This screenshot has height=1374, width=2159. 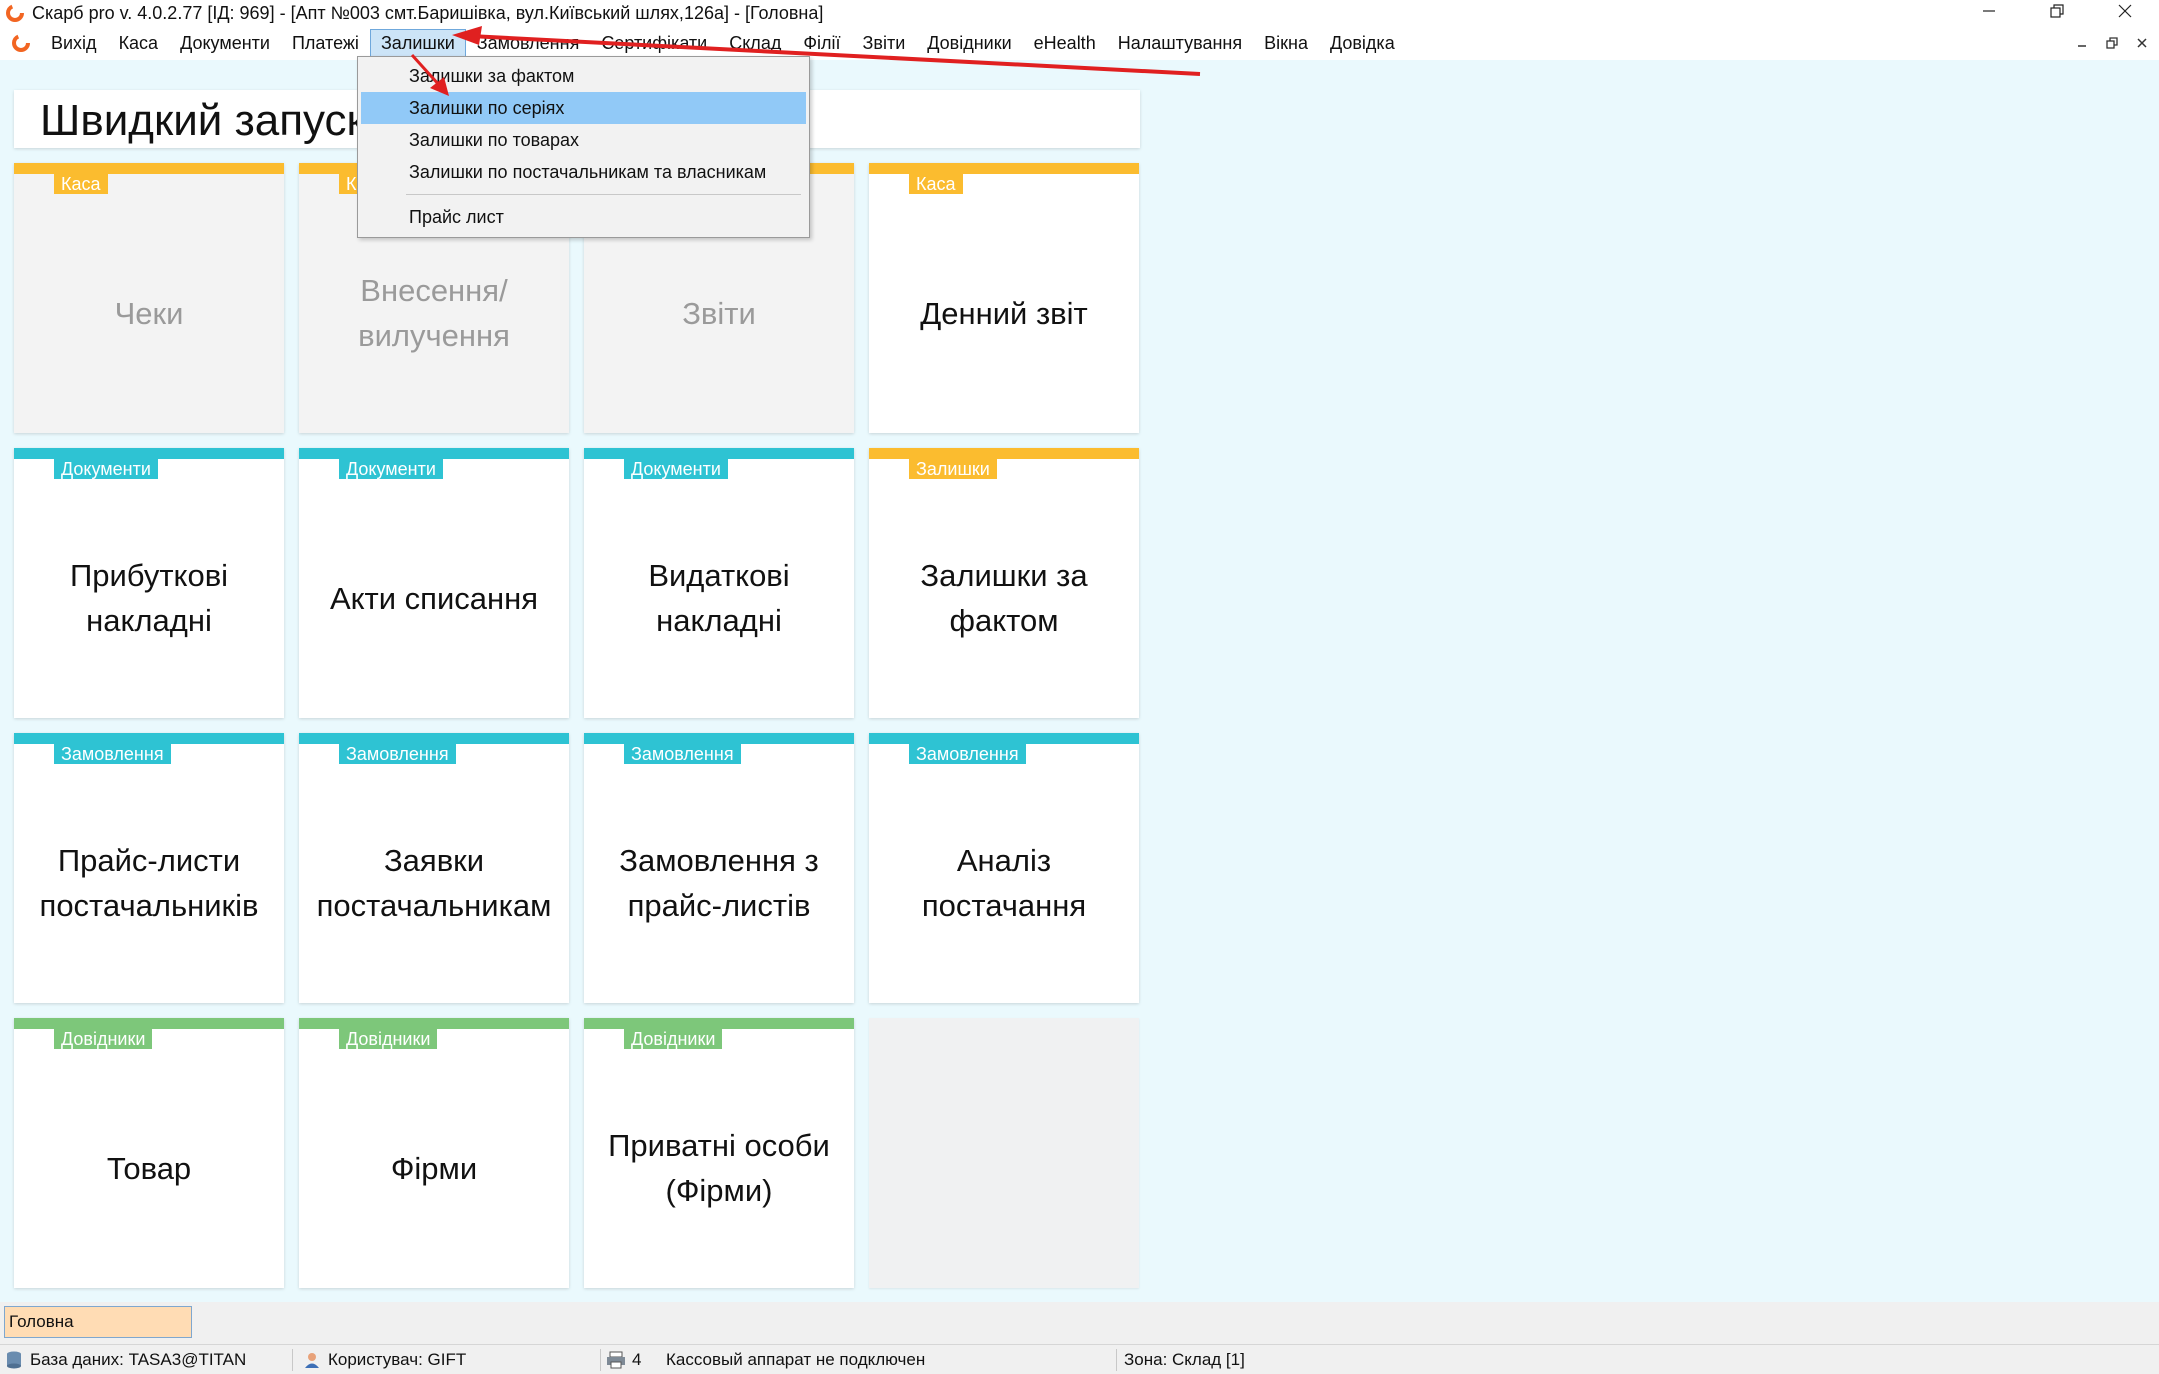 I want to click on empty-tile-slot, so click(x=1004, y=1153).